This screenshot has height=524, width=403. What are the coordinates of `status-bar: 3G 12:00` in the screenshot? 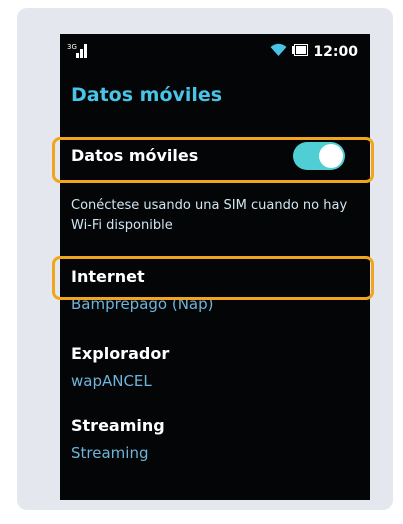 It's located at (215, 53).